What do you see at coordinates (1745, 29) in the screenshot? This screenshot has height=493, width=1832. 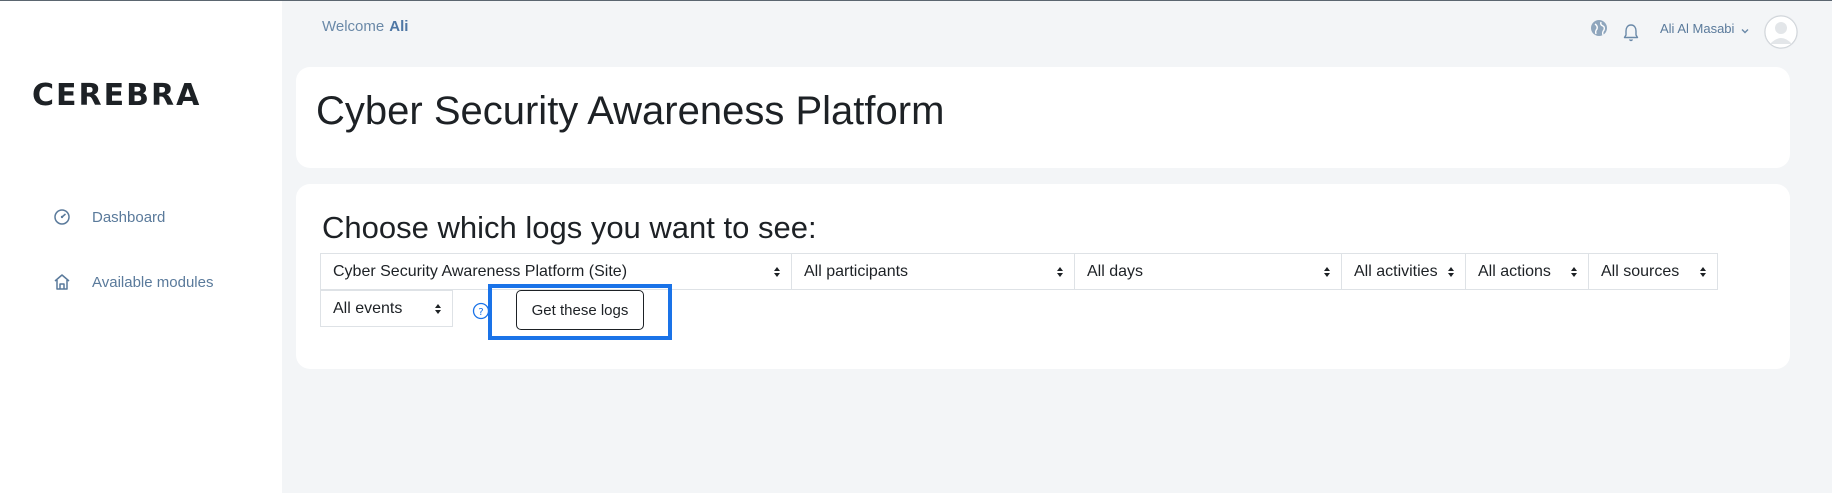 I see `chevron-down-icon` at bounding box center [1745, 29].